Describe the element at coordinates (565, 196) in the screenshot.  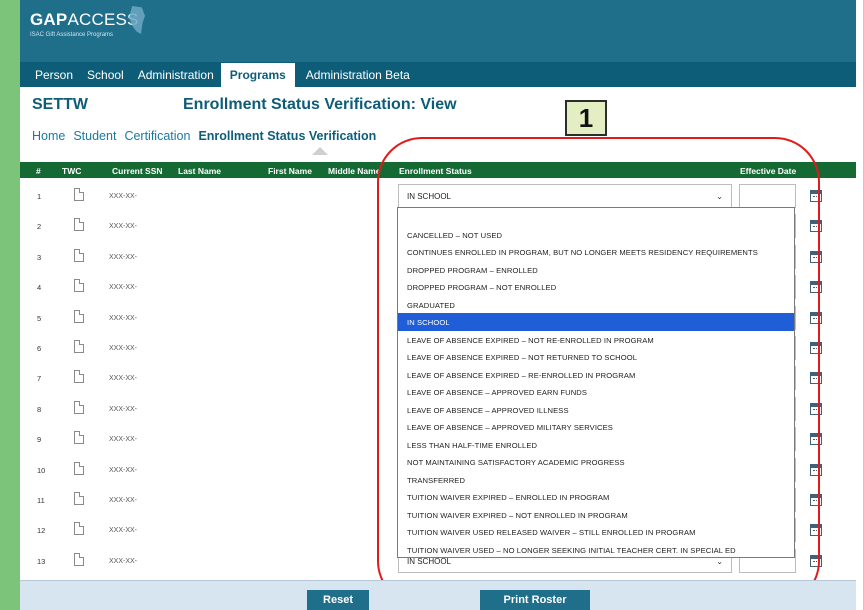
I see `enrollment-status-select-row-1: IN SCHOOL ⌄` at that location.